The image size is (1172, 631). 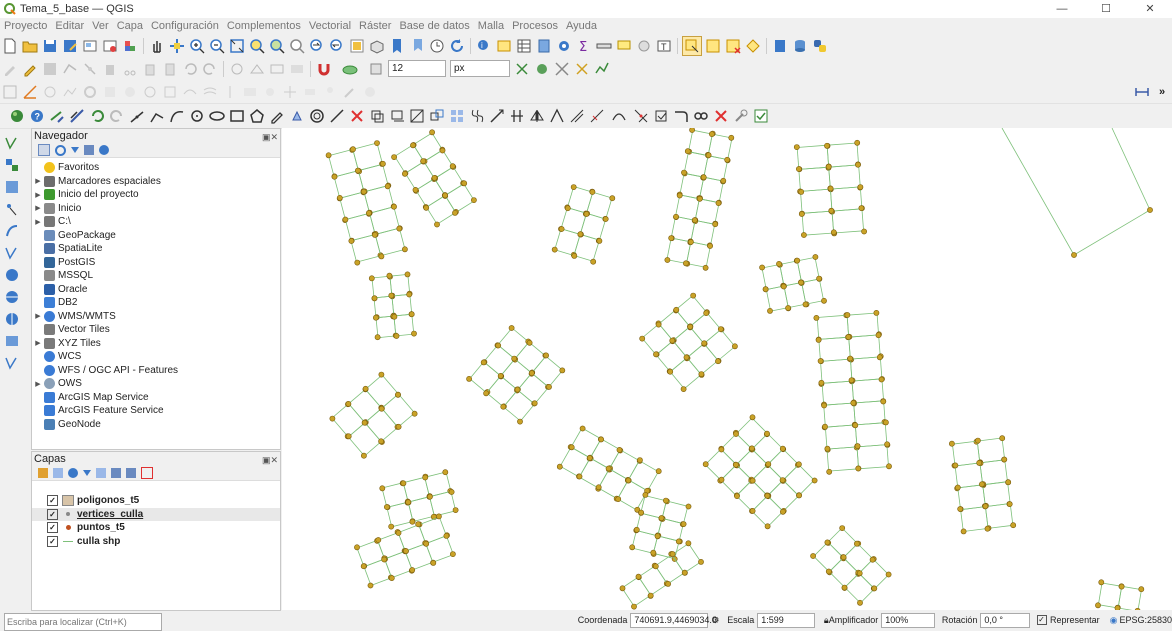 What do you see at coordinates (12, 319) in the screenshot?
I see `add-wfs-button` at bounding box center [12, 319].